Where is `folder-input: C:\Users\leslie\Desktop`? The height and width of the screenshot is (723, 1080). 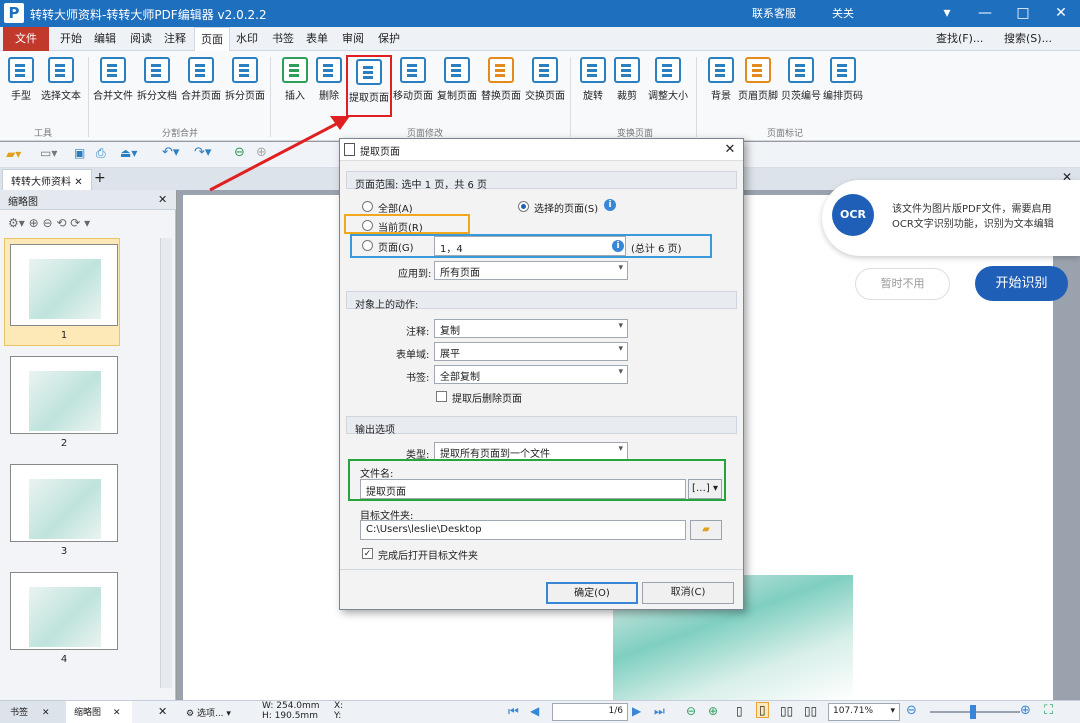 folder-input: C:\Users\leslie\Desktop is located at coordinates (523, 530).